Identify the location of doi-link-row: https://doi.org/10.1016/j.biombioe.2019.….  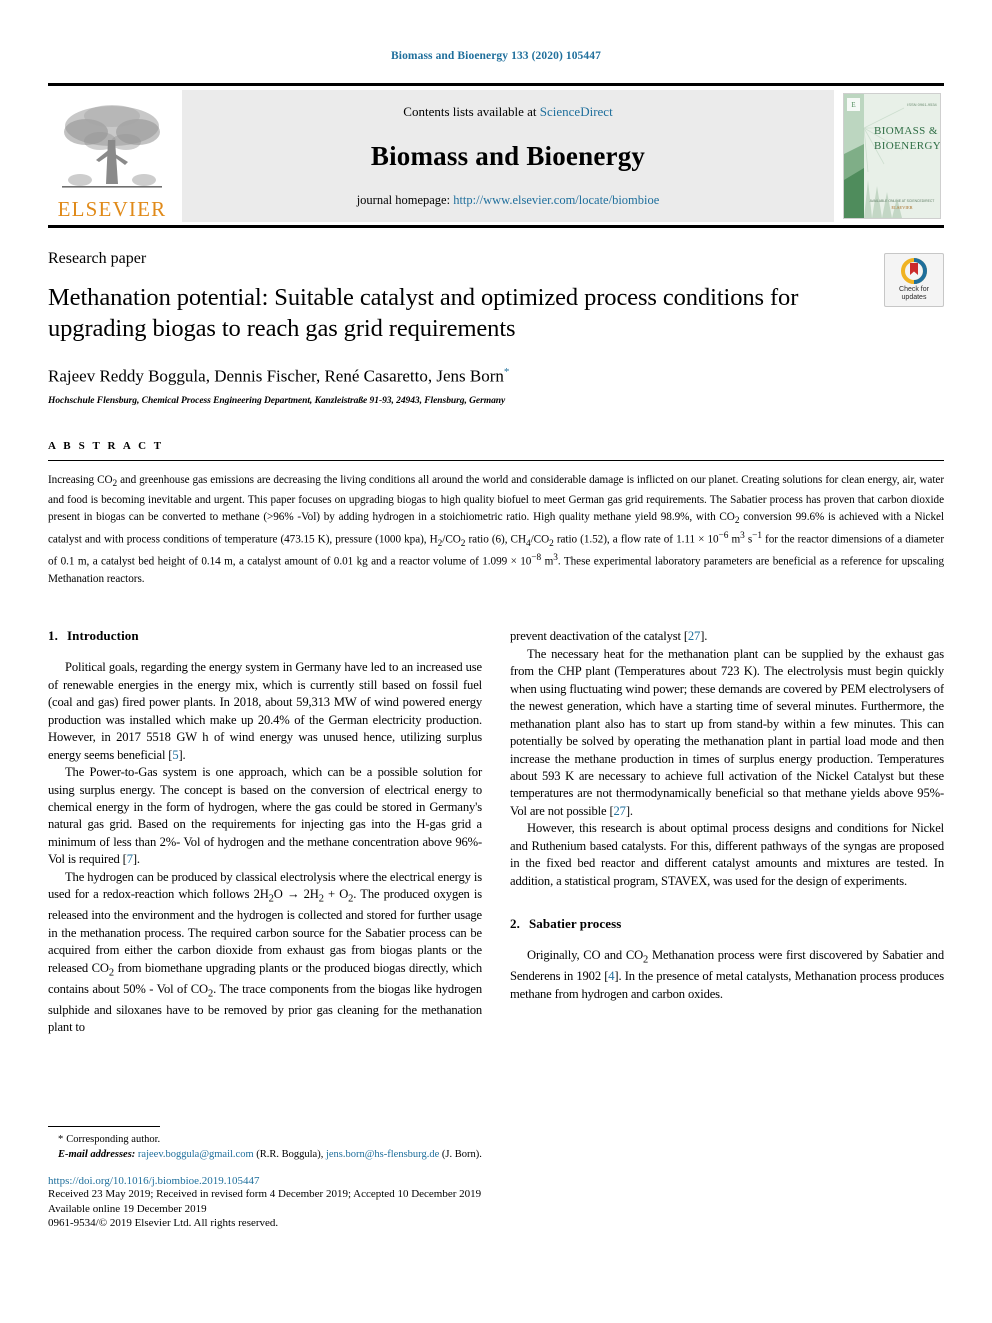
(348, 1181).